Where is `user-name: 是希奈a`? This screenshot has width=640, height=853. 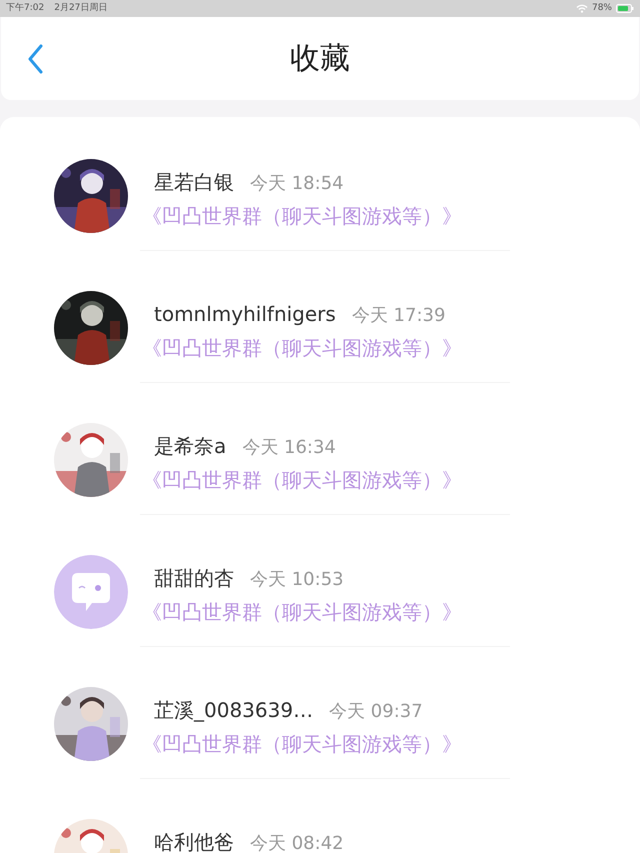
user-name: 是希奈a is located at coordinates (190, 446).